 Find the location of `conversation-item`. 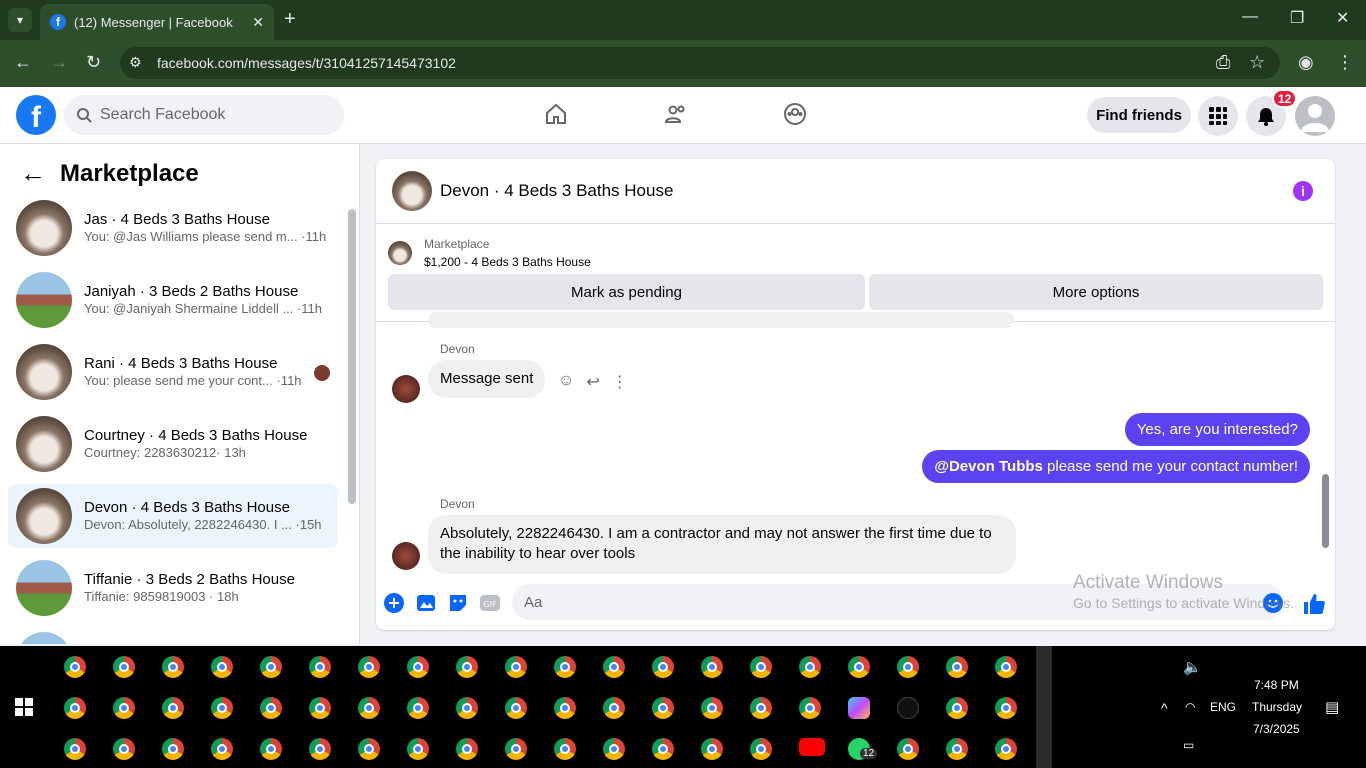

conversation-item is located at coordinates (173, 636).